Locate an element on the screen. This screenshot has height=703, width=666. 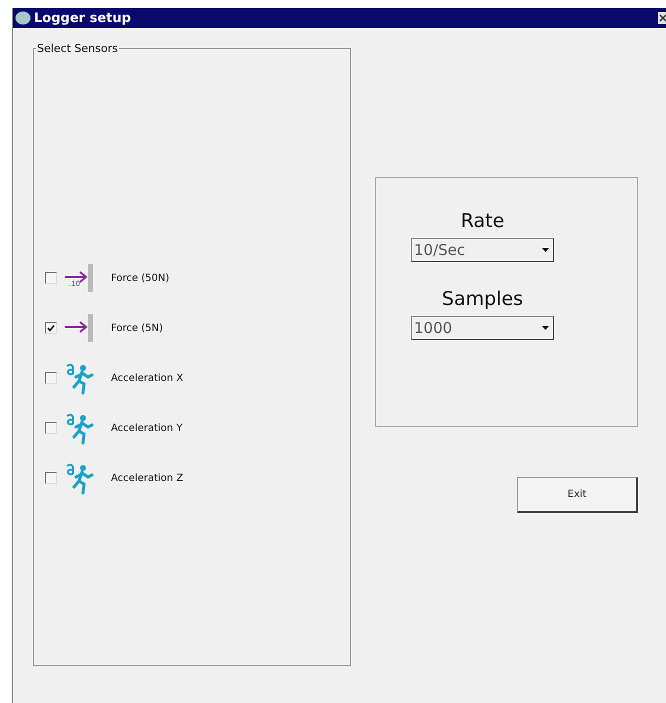
sensor-label: Force (5N) is located at coordinates (137, 328).